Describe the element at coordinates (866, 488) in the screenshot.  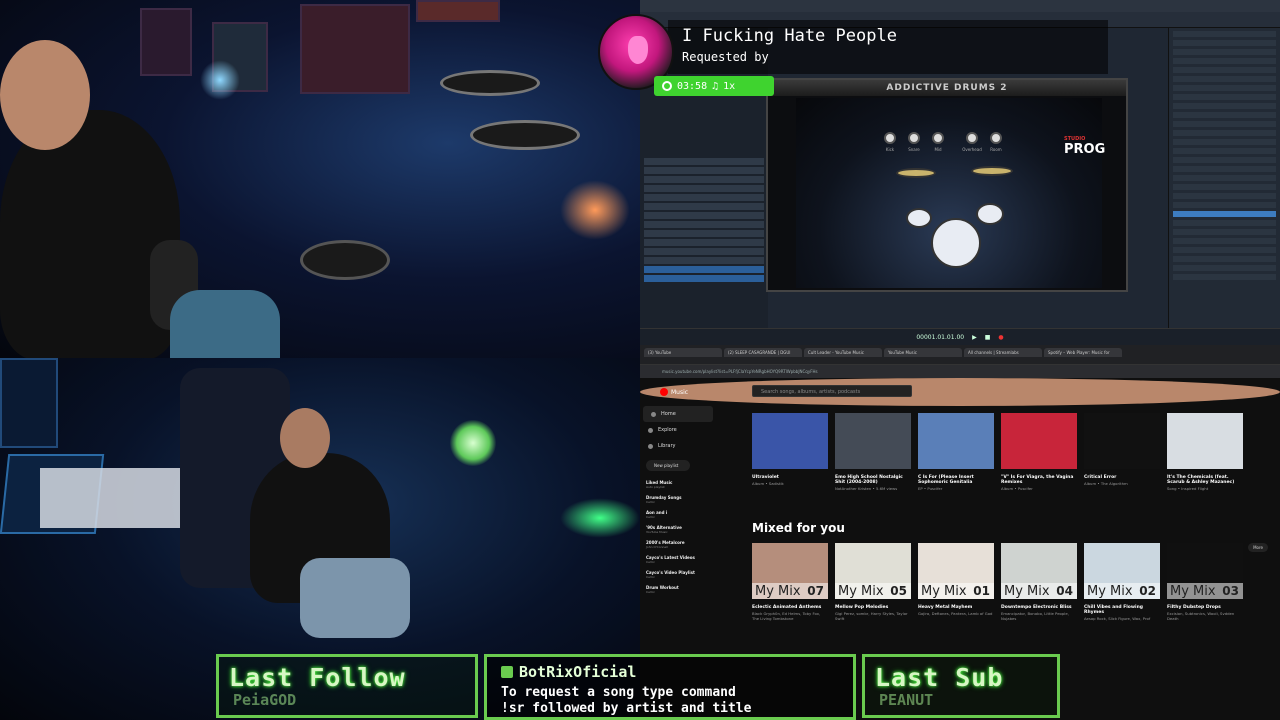
I see `card-subtitle: NotAnother Kristen • 5.6M views` at that location.